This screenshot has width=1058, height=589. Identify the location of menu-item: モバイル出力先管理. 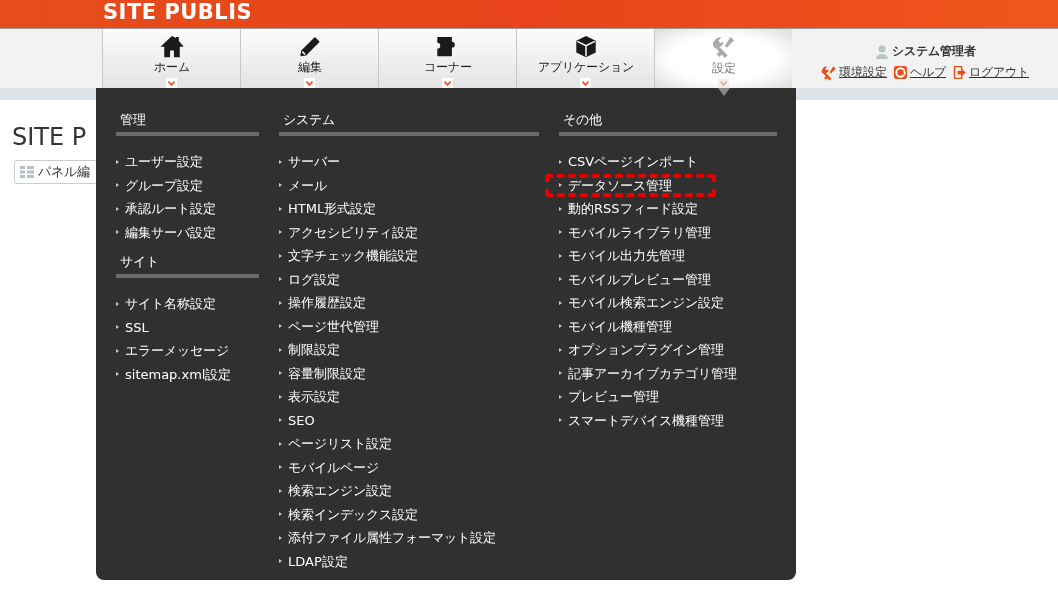
(637, 256).